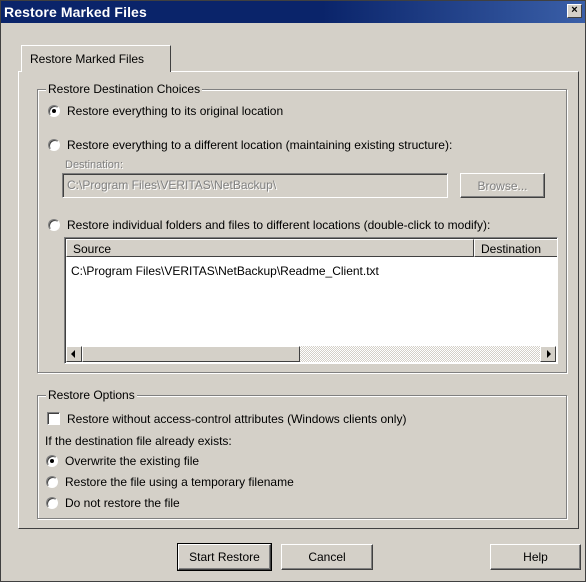 The width and height of the screenshot is (586, 582). What do you see at coordinates (270, 248) in the screenshot?
I see `column-header-source: Source` at bounding box center [270, 248].